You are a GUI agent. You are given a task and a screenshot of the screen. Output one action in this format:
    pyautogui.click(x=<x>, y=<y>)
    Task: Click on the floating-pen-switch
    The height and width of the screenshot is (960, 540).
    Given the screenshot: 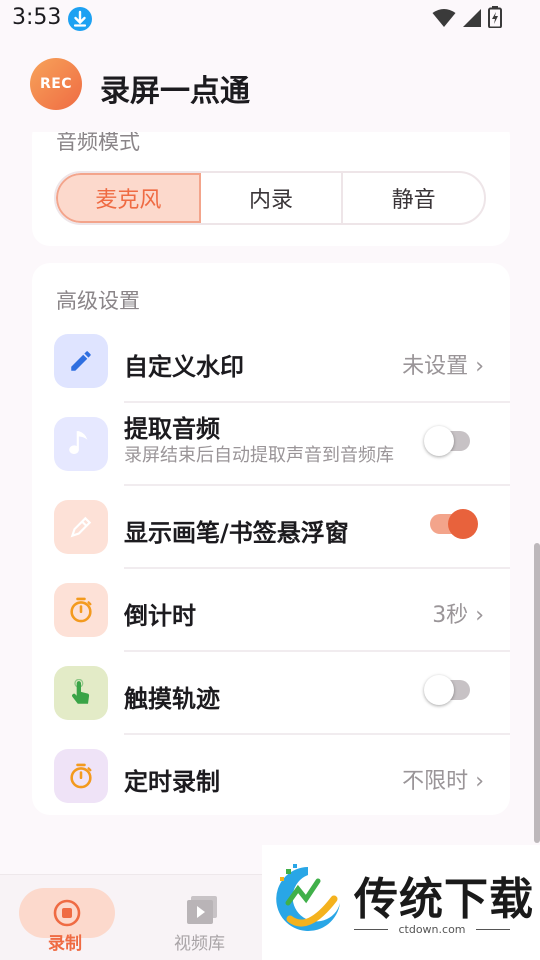 What is the action you would take?
    pyautogui.click(x=454, y=524)
    